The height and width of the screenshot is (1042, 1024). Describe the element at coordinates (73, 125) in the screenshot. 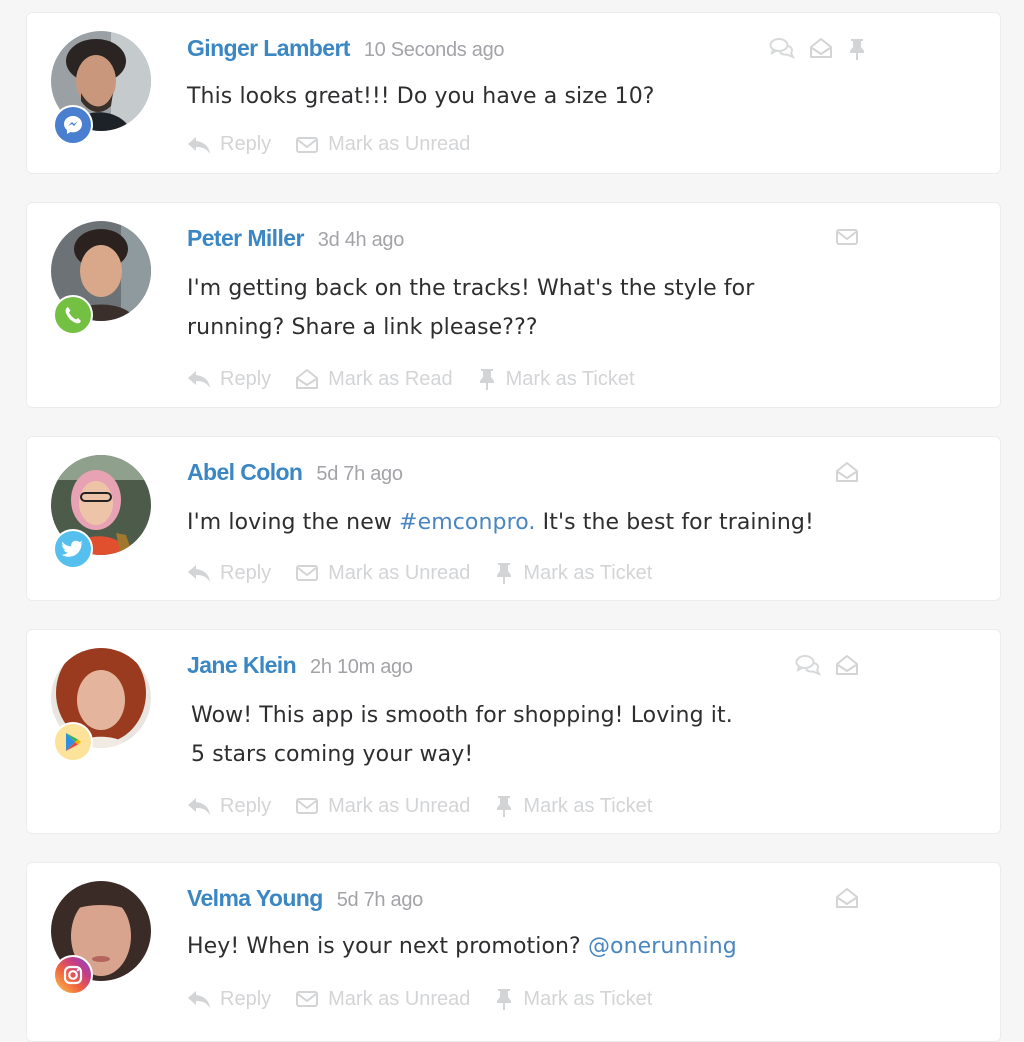

I see `messenger-icon` at that location.